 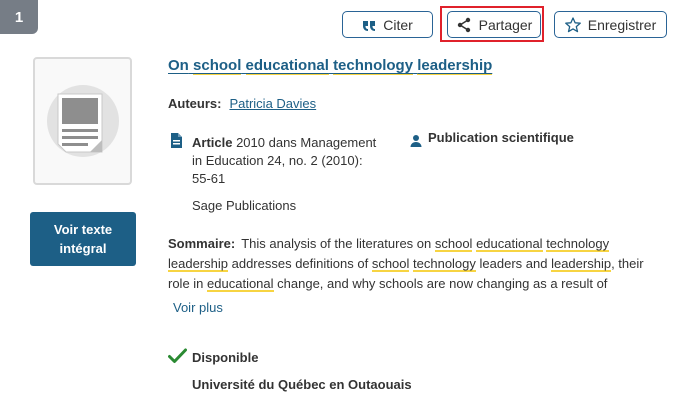 I want to click on document-icon, so click(x=82, y=121).